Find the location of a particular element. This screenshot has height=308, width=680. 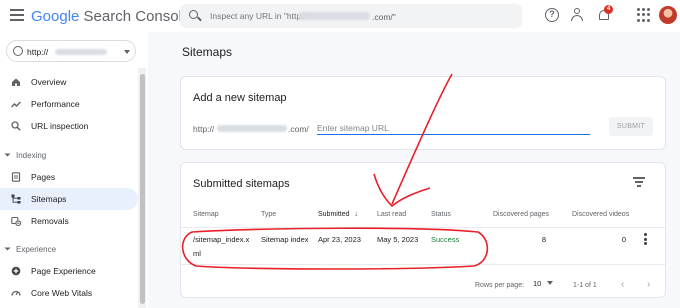

page-icon is located at coordinates (16, 177).